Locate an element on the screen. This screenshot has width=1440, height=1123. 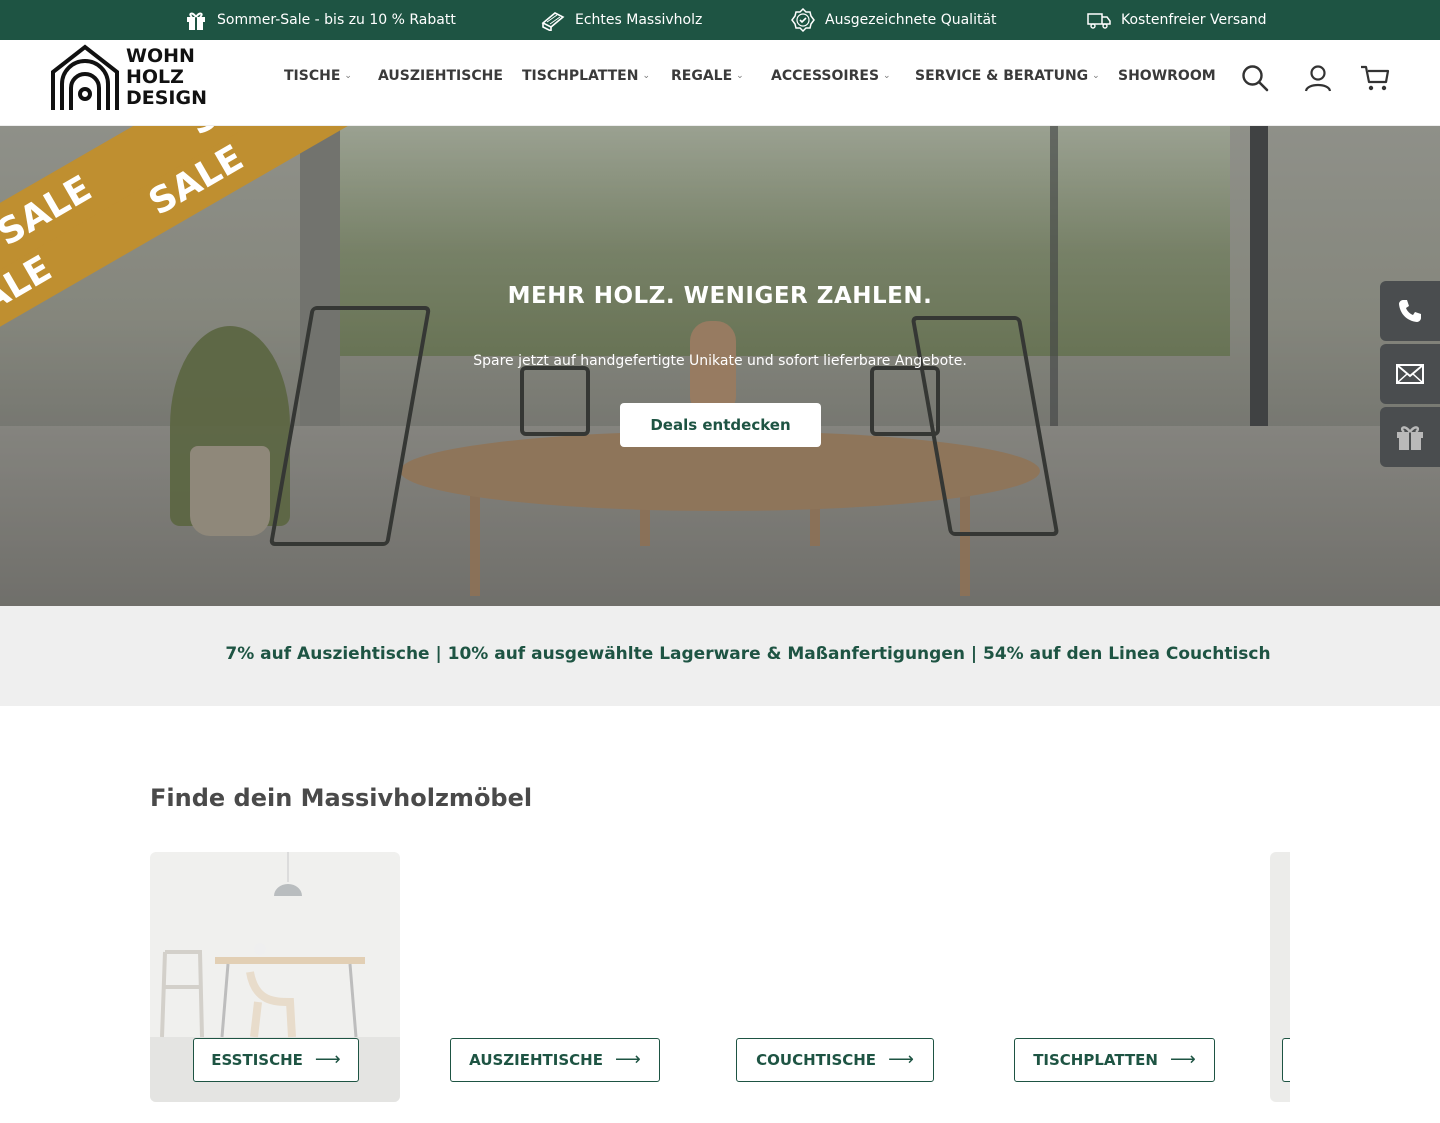
usp-item-wood: Echtes Massivholz is located at coordinates (621, 20).